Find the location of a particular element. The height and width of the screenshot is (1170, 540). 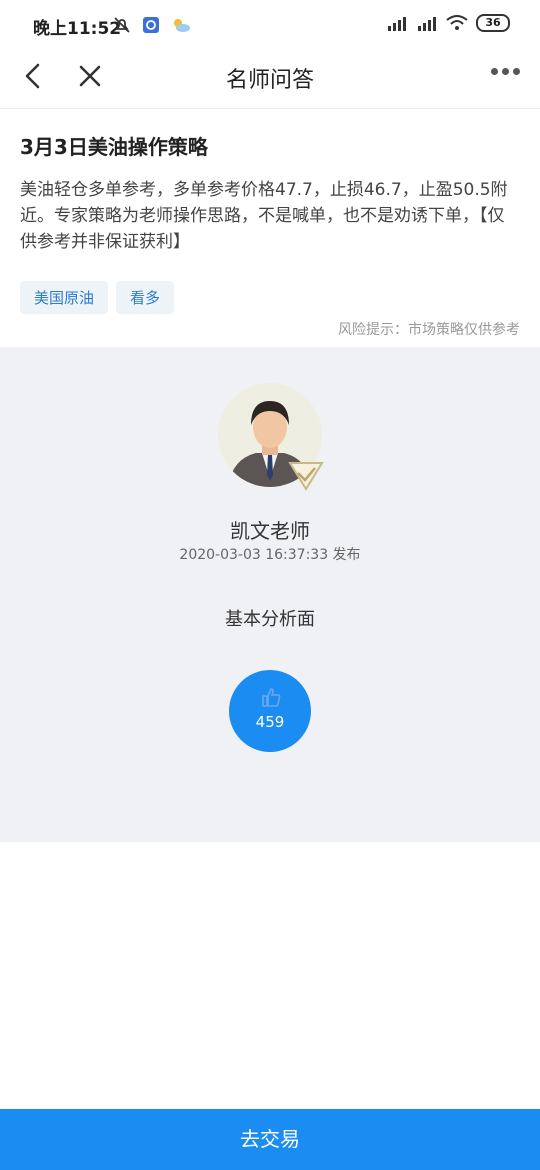

navigation-bar: 名师问答 is located at coordinates (270, 79).